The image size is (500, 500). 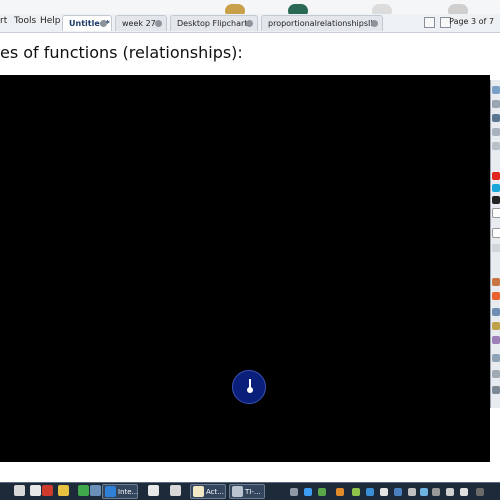 What do you see at coordinates (356, 492) in the screenshot?
I see `signal-icon` at bounding box center [356, 492].